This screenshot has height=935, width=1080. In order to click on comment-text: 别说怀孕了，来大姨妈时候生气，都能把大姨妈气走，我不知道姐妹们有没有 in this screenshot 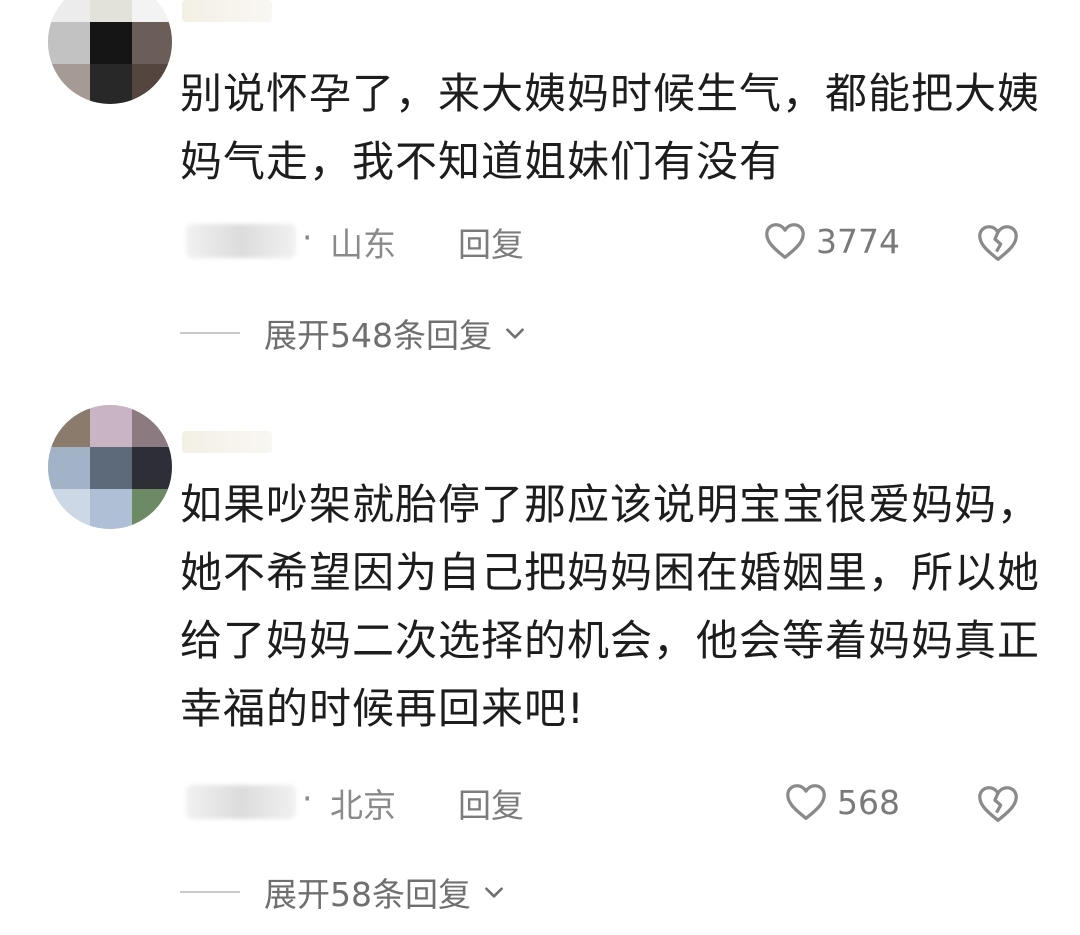, I will do `click(610, 127)`.